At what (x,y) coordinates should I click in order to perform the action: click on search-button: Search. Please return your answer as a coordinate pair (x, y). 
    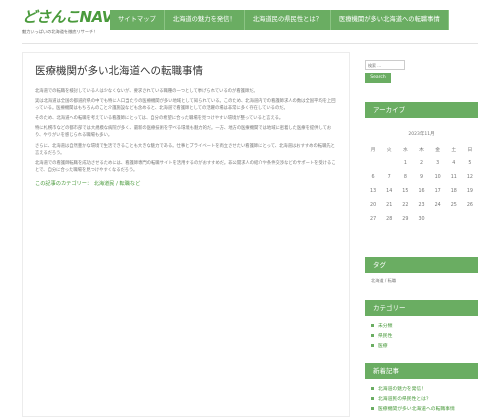
    Looking at the image, I should click on (378, 78).